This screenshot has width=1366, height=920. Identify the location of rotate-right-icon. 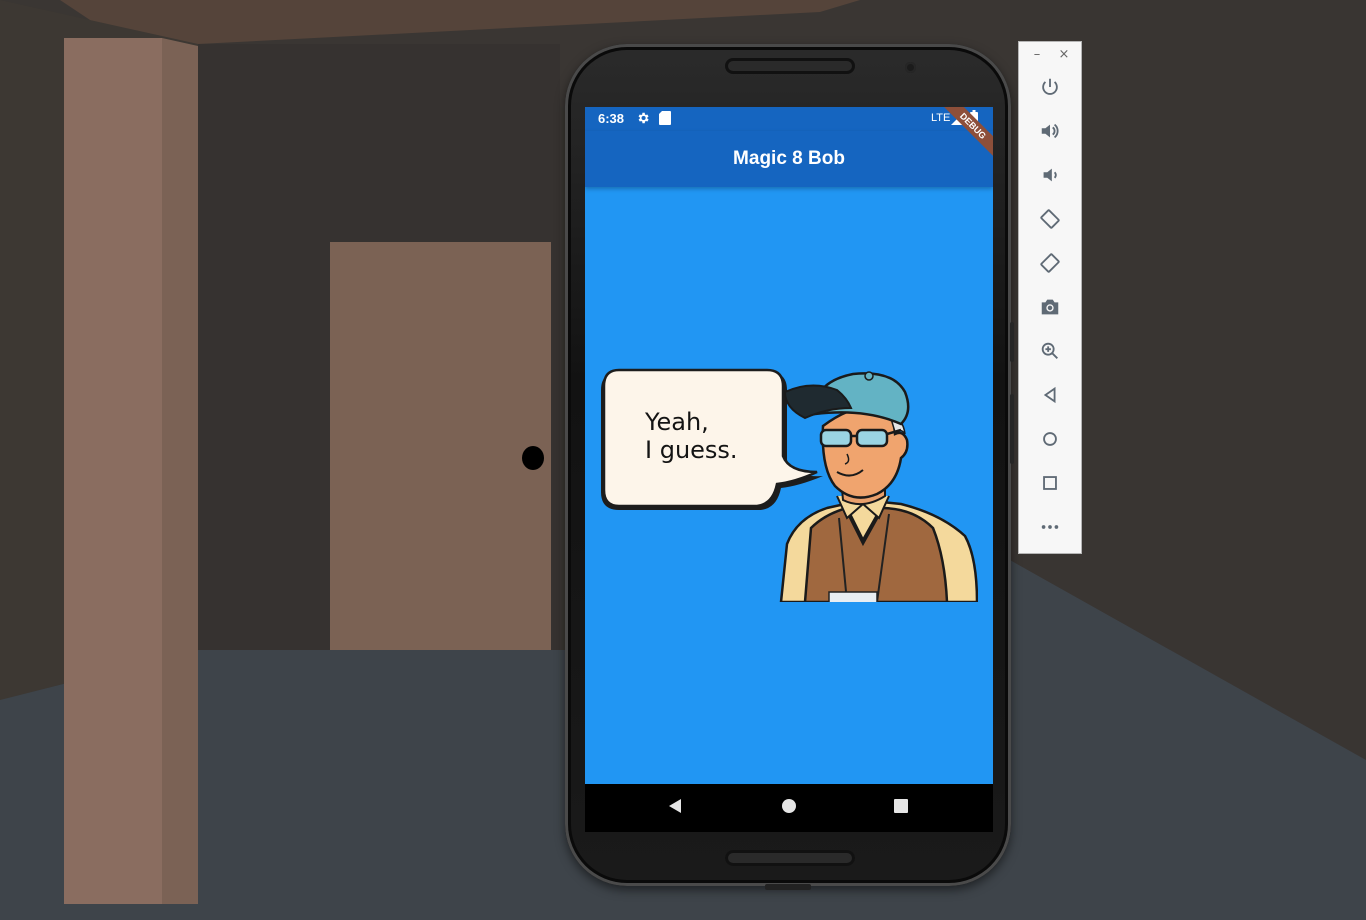
(1050, 265).